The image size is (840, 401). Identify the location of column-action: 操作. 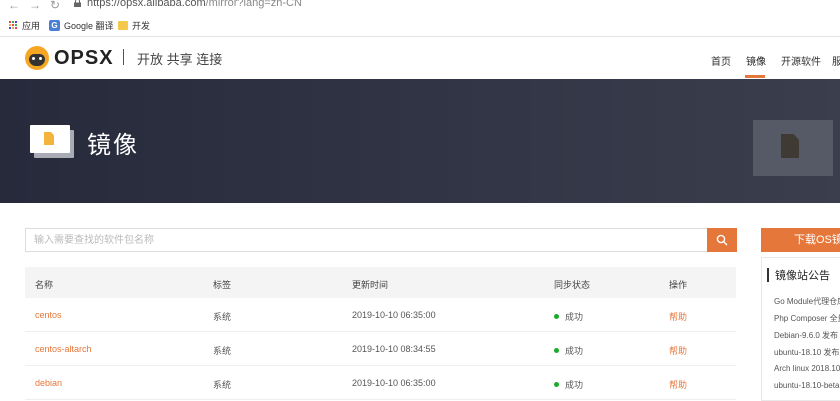
(678, 285).